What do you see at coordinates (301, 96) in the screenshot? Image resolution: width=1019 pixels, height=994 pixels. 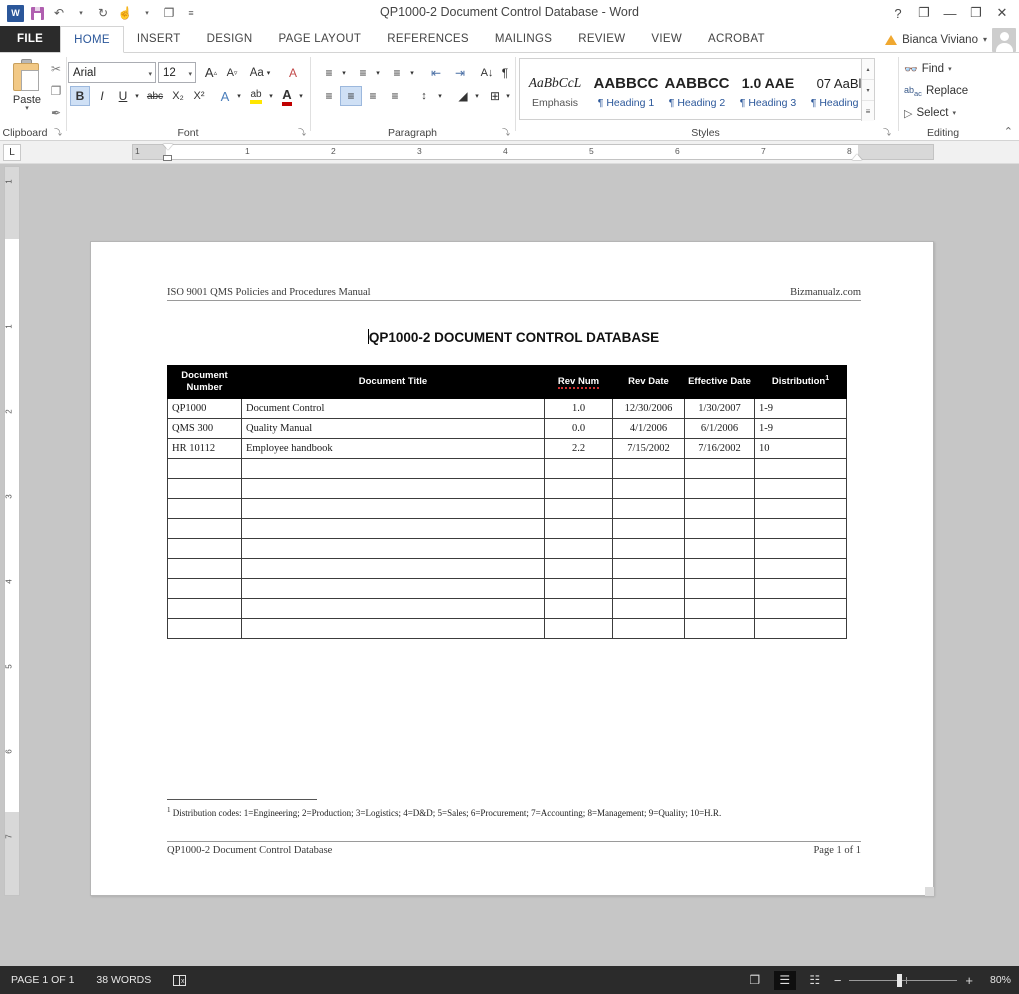 I see `font-color-caret-icon: ▾` at bounding box center [301, 96].